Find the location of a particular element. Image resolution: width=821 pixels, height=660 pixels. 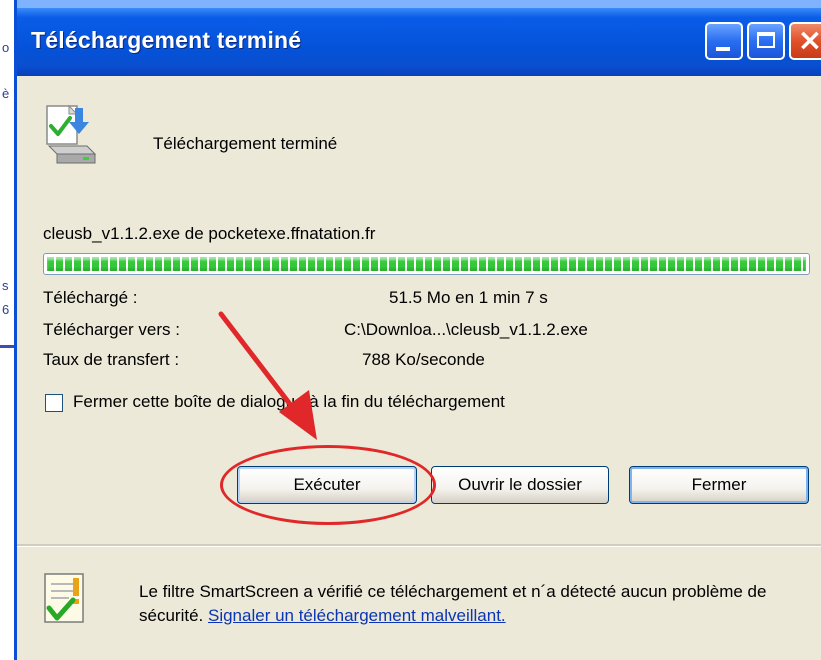

maximize-icon is located at coordinates (766, 40).